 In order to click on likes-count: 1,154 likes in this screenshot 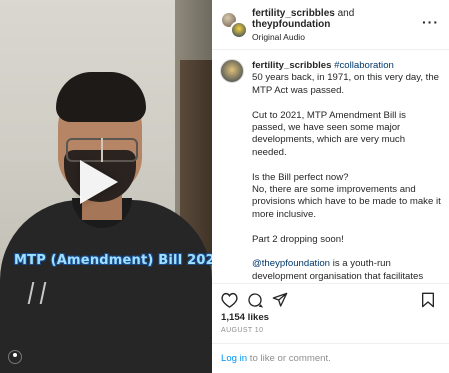, I will do `click(245, 317)`.